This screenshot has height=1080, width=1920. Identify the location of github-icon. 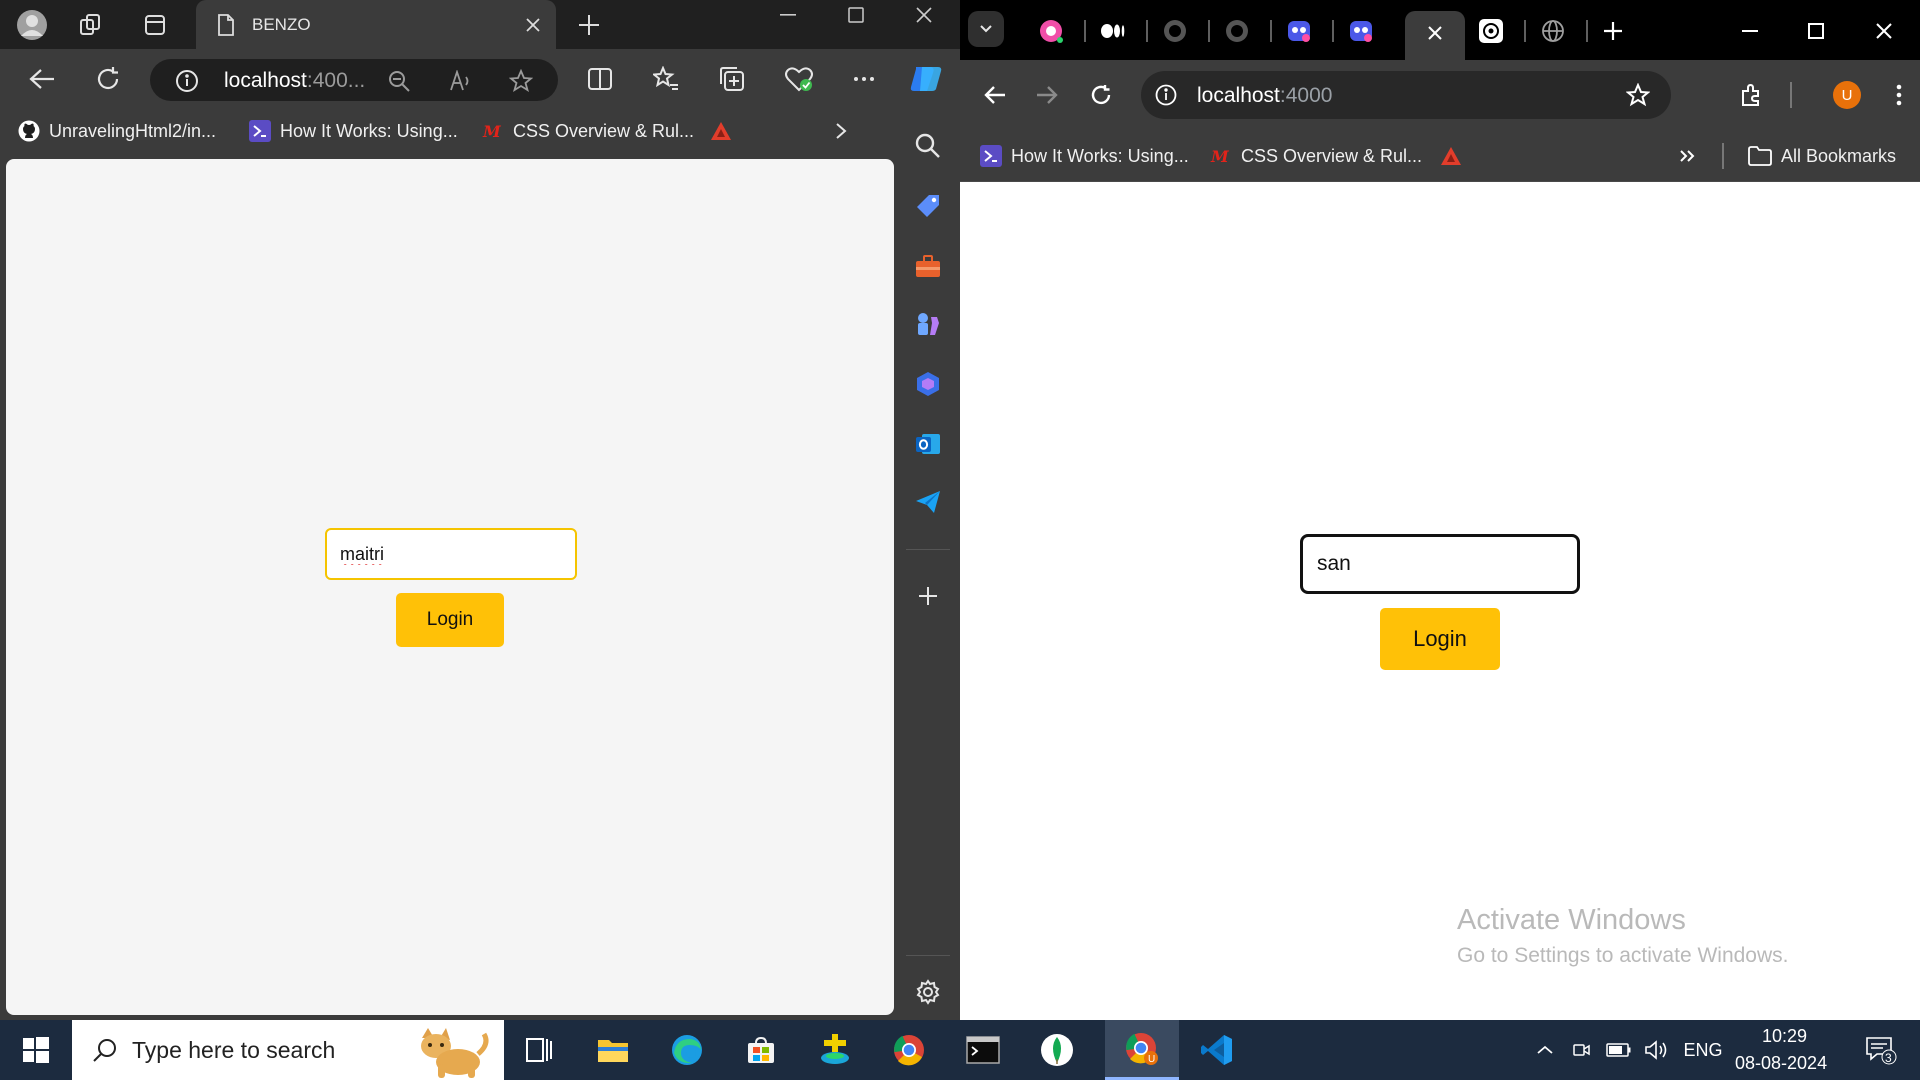
(29, 131).